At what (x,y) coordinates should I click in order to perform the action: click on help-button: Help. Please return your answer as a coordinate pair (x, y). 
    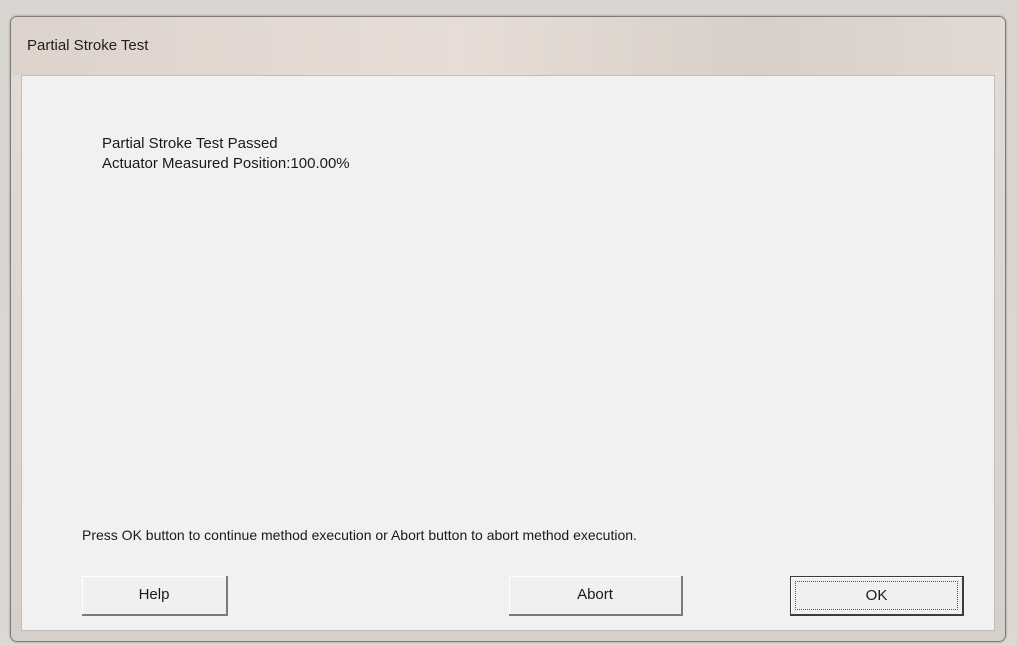
    Looking at the image, I should click on (155, 596).